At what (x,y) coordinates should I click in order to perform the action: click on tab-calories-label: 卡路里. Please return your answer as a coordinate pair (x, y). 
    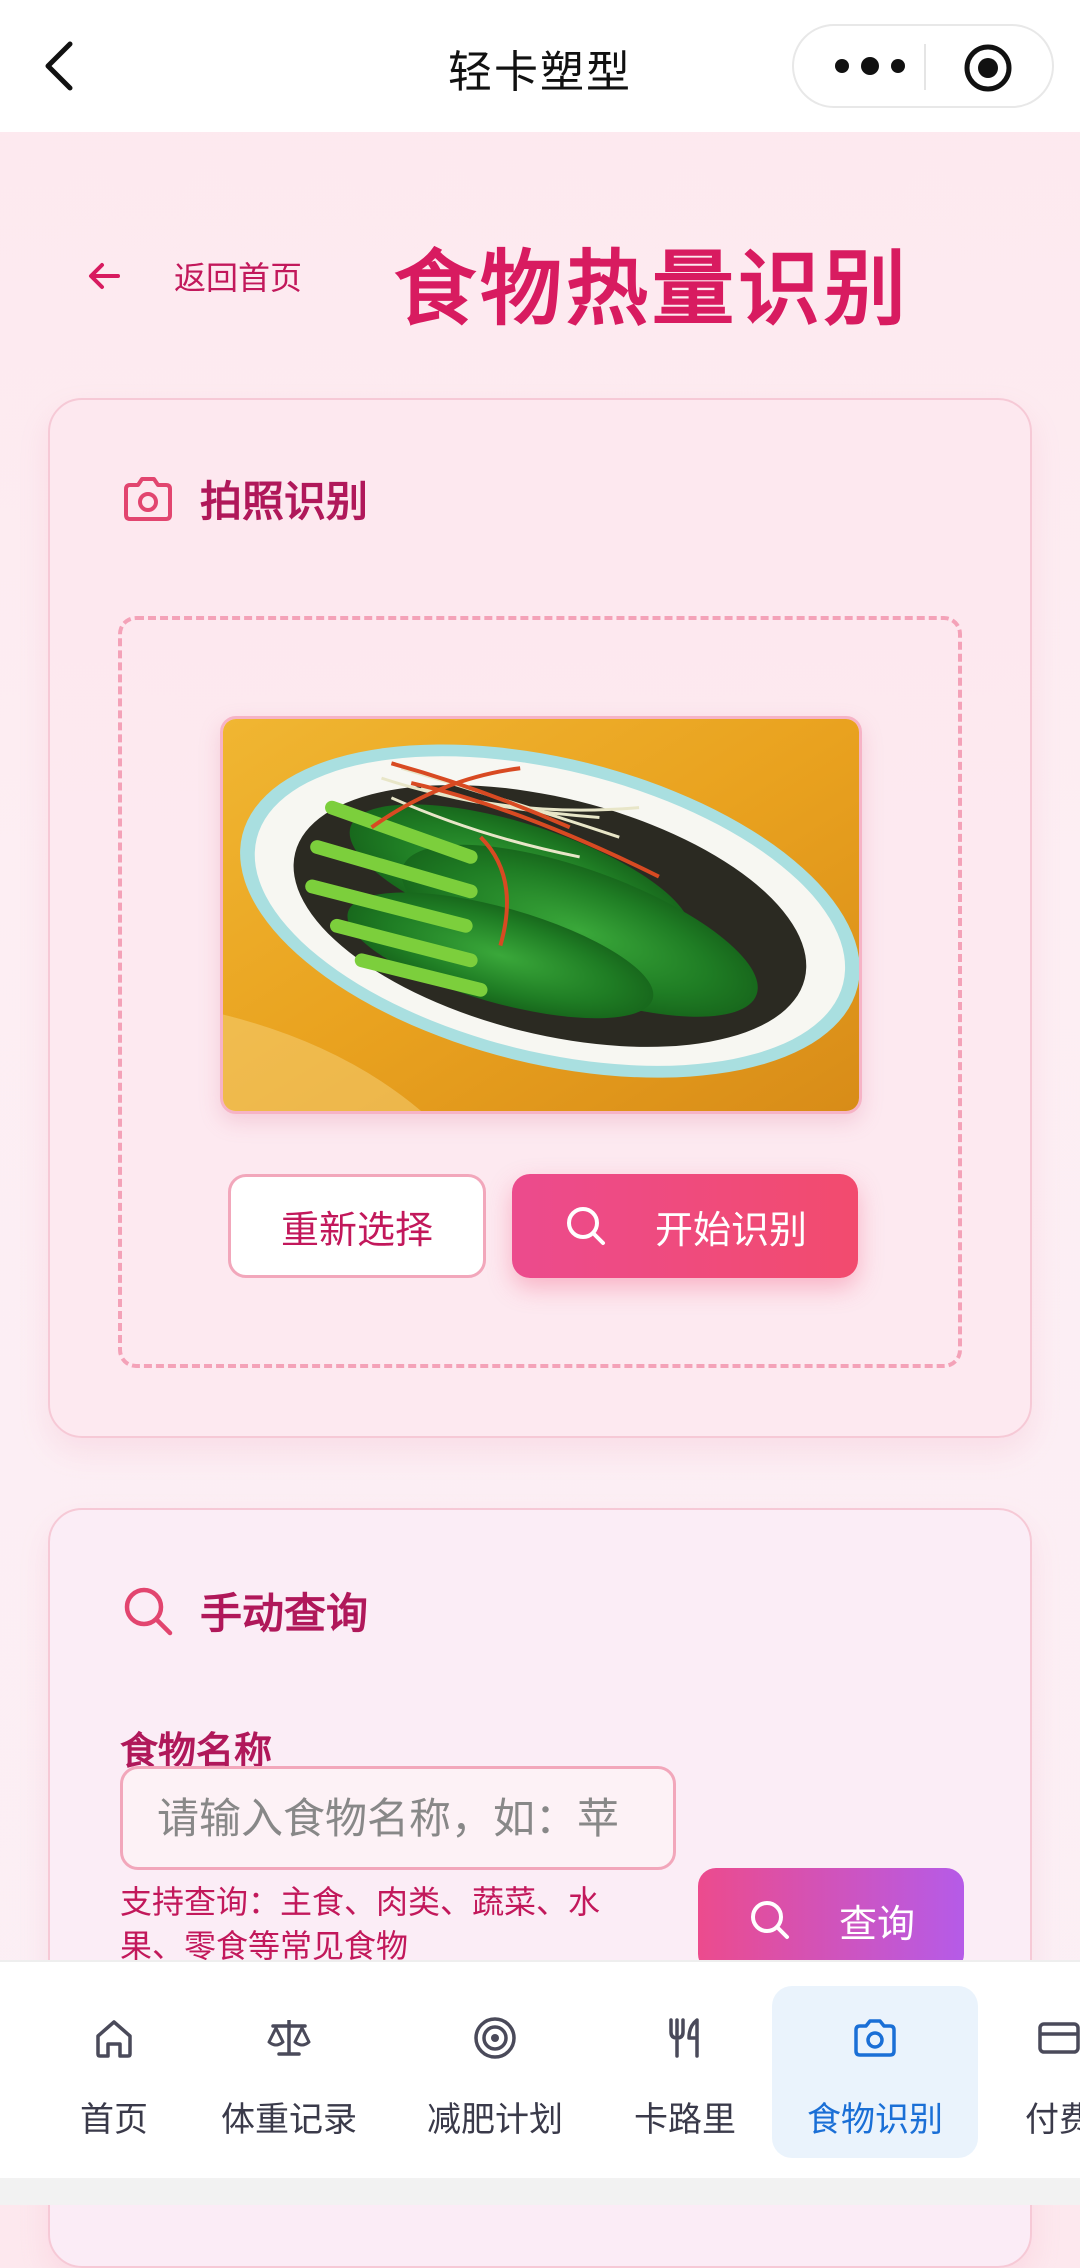
    Looking at the image, I should click on (685, 2120).